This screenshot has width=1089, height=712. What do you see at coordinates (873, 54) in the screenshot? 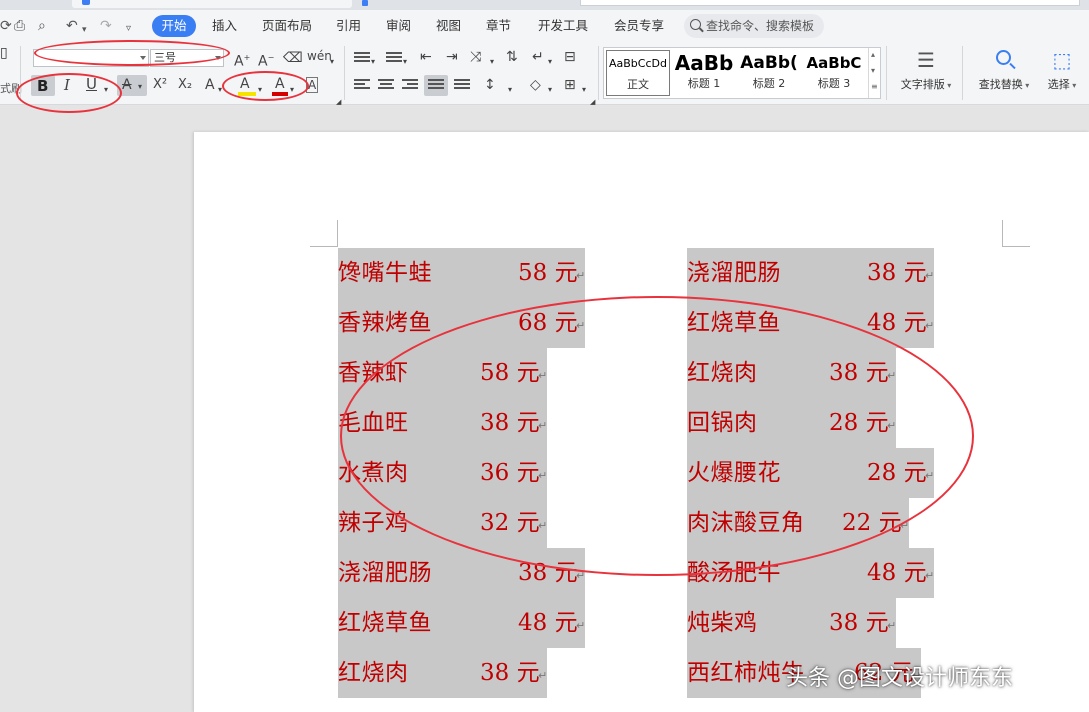
I see `chevron-up-icon: ▴` at bounding box center [873, 54].